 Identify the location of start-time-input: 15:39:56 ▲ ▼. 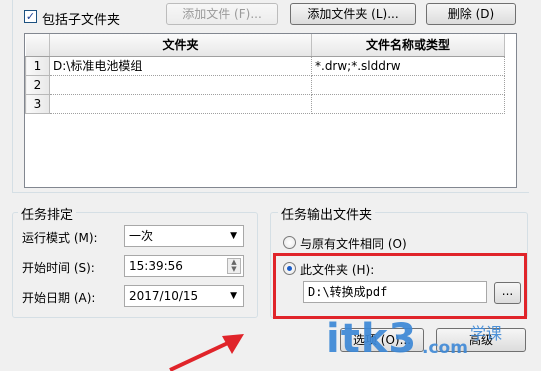
(184, 266).